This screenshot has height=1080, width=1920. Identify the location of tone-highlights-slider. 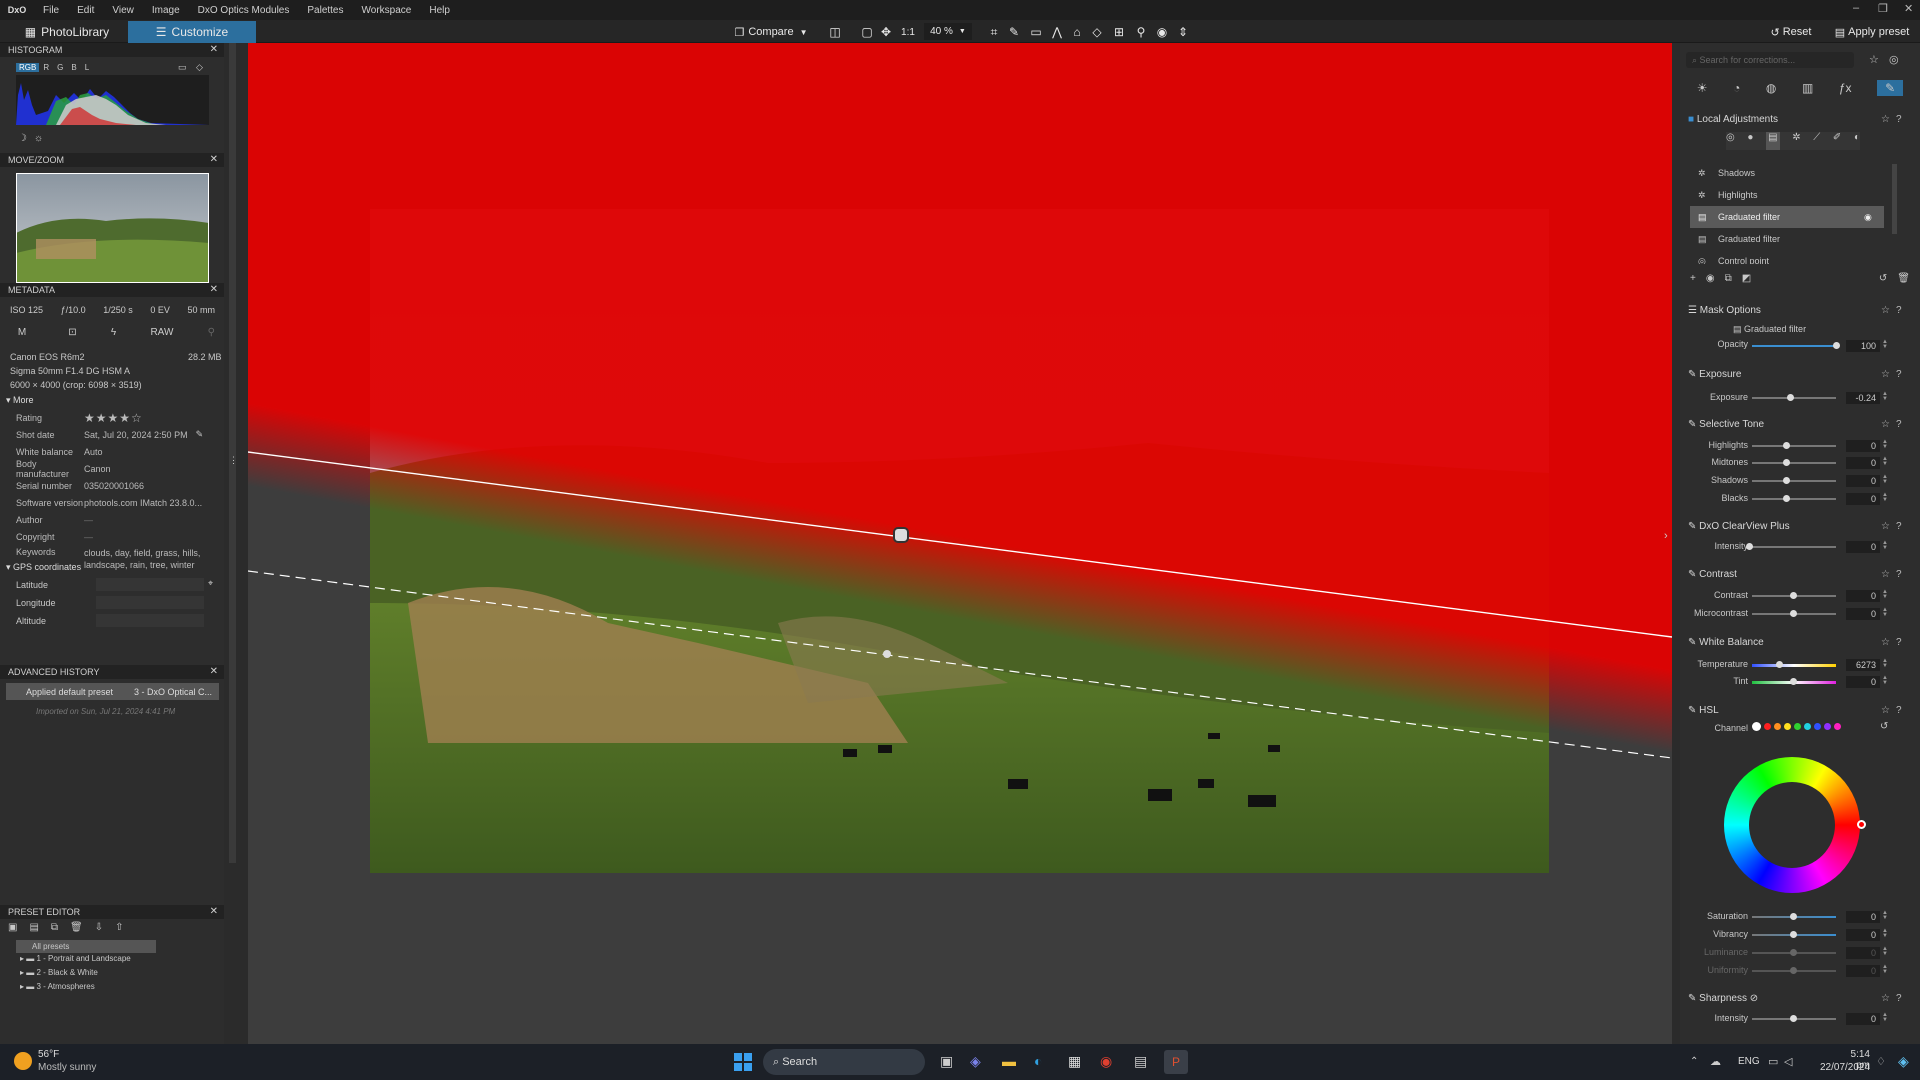
(1794, 446).